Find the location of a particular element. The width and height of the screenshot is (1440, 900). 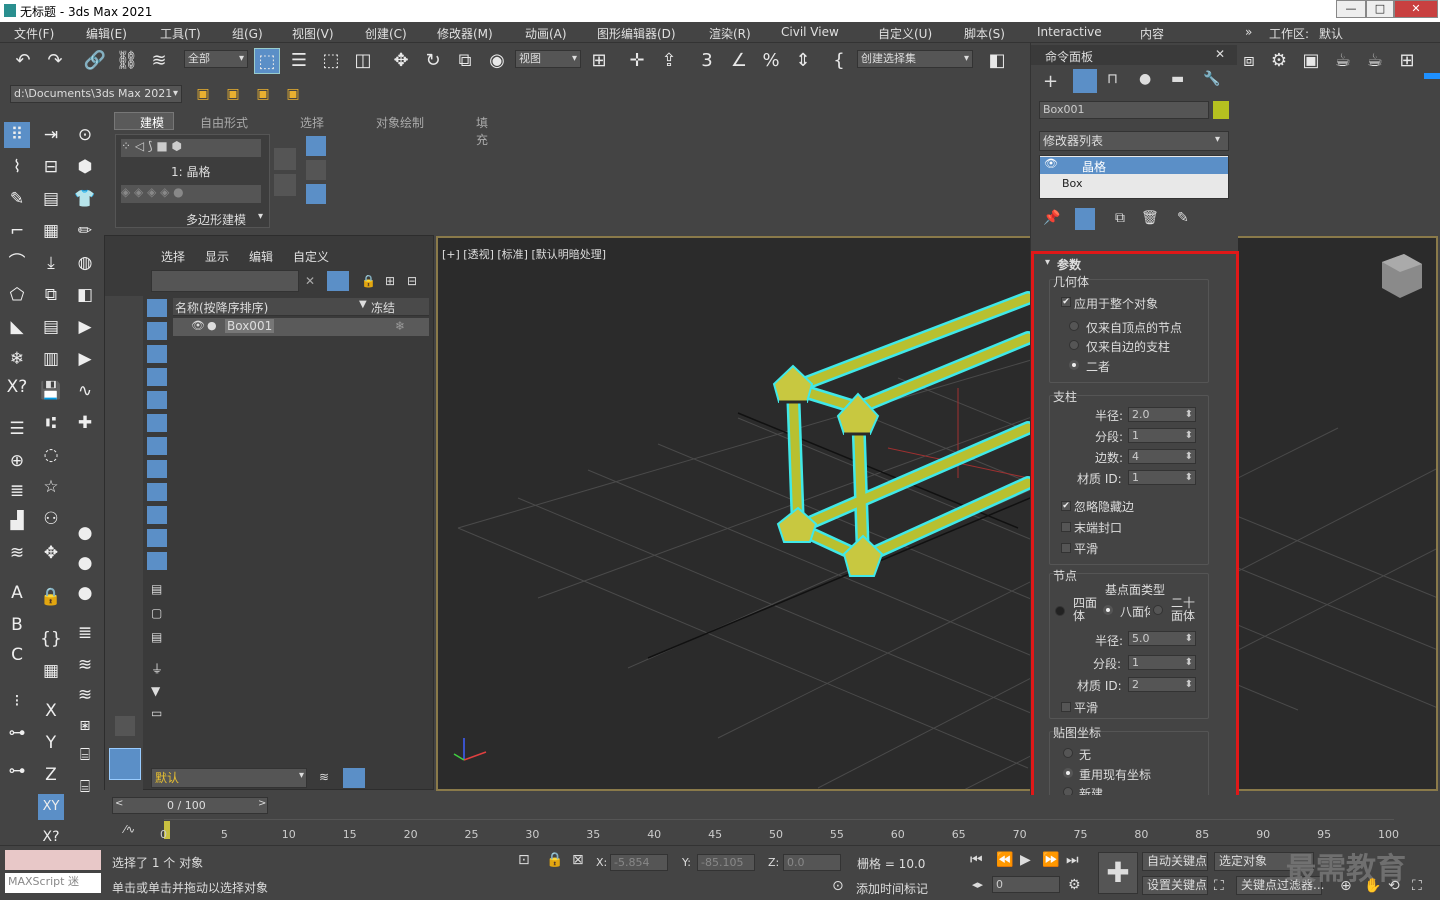

eye-icon: 👁 is located at coordinates (198, 325).